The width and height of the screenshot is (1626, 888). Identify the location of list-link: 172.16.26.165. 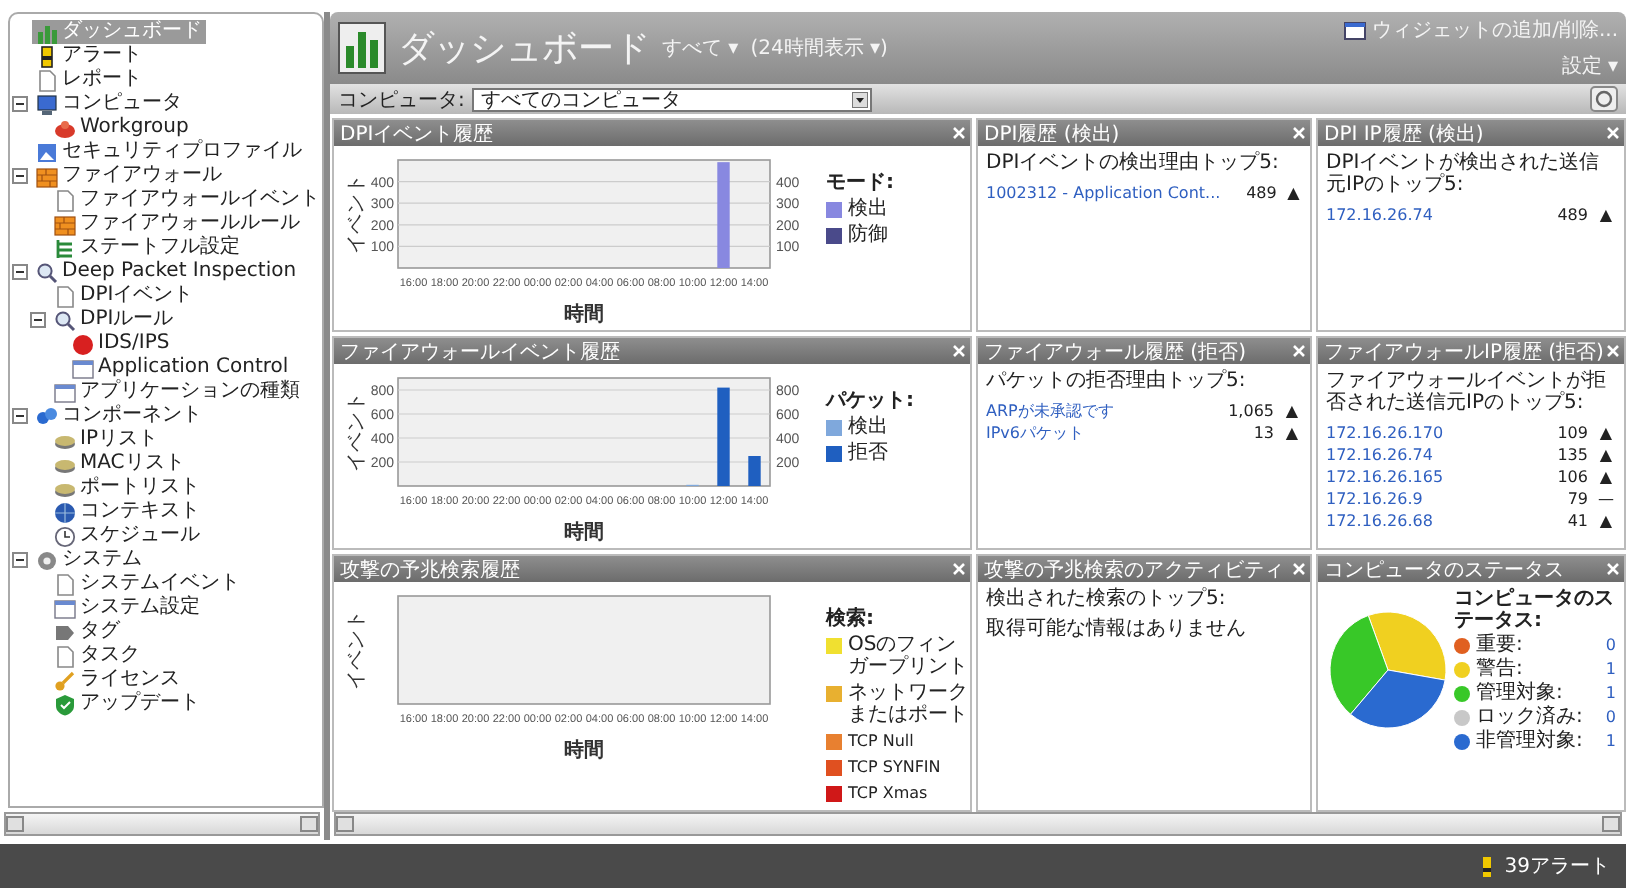
(1425, 476).